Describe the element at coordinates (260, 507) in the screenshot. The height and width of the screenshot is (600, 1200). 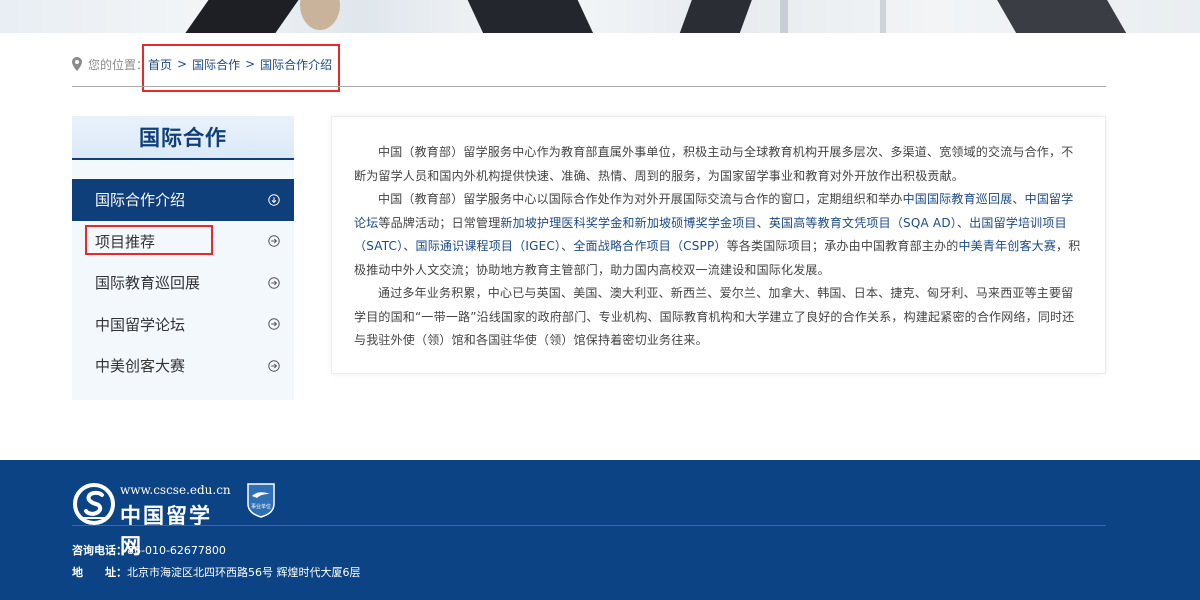
I see `badge-label: 事业单位` at that location.